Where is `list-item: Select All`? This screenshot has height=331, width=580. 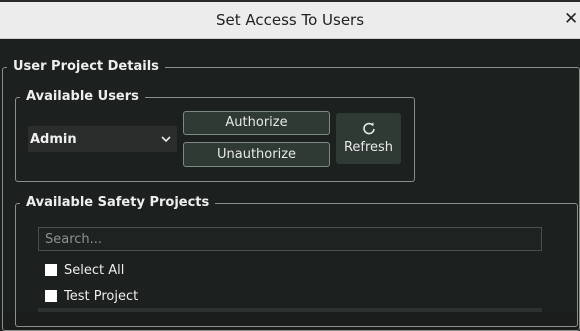
list-item: Select All is located at coordinates (105, 271).